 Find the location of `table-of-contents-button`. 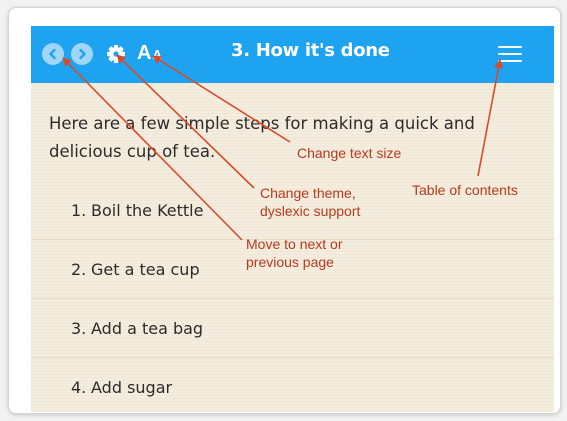

table-of-contents-button is located at coordinates (510, 55).